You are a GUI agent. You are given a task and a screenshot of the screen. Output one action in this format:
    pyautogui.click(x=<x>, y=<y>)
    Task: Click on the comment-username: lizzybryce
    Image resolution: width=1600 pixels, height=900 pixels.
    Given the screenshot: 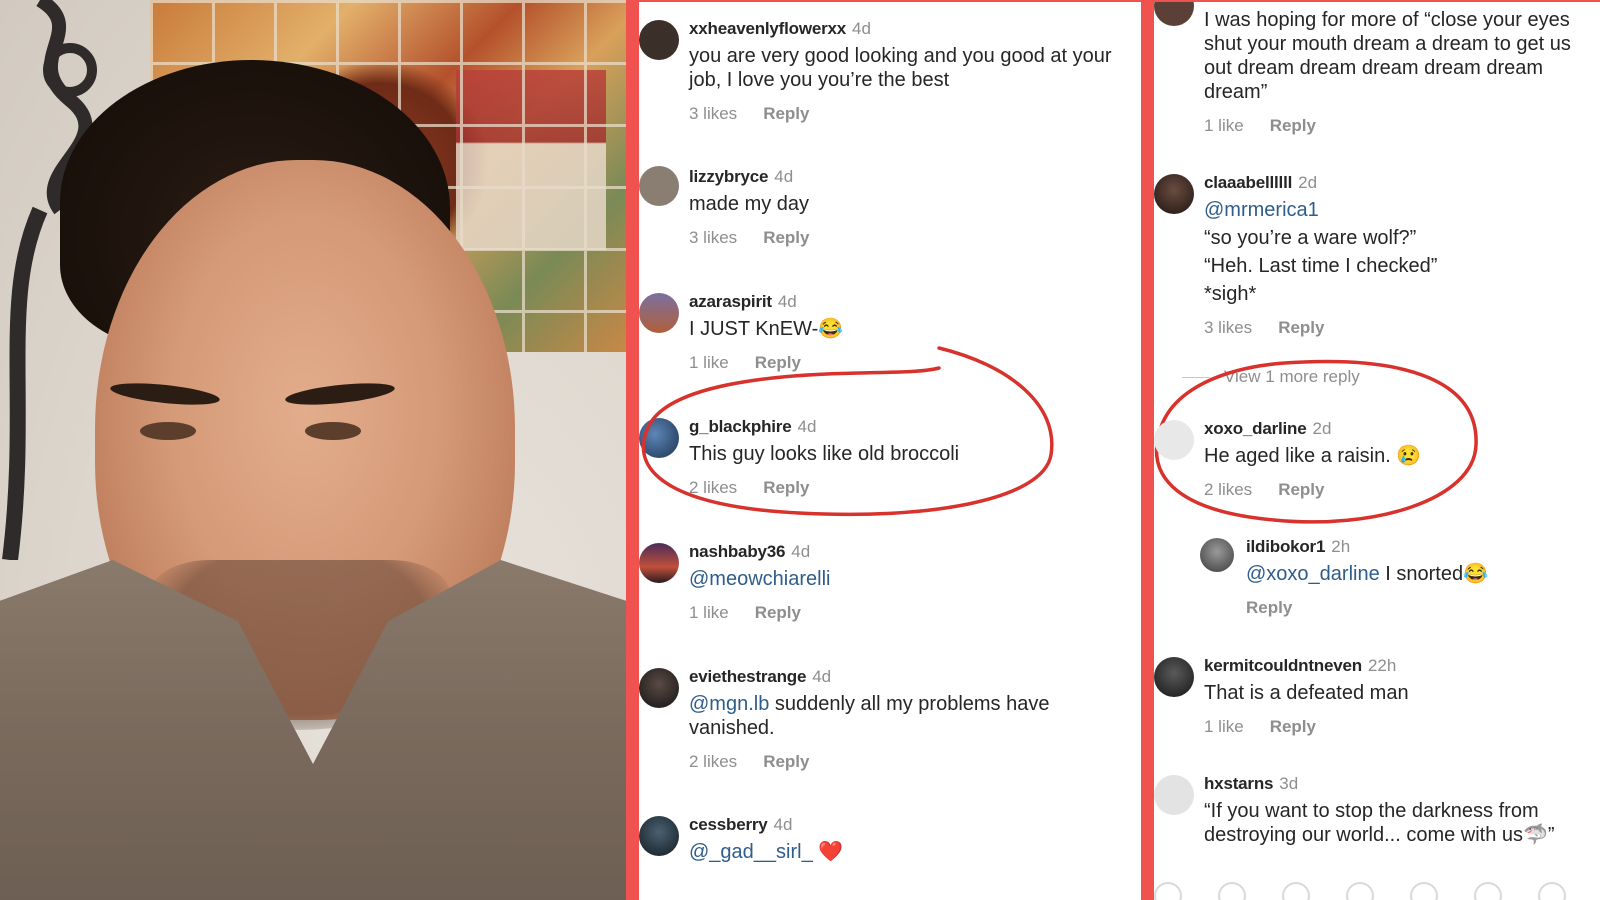 What is the action you would take?
    pyautogui.click(x=728, y=176)
    